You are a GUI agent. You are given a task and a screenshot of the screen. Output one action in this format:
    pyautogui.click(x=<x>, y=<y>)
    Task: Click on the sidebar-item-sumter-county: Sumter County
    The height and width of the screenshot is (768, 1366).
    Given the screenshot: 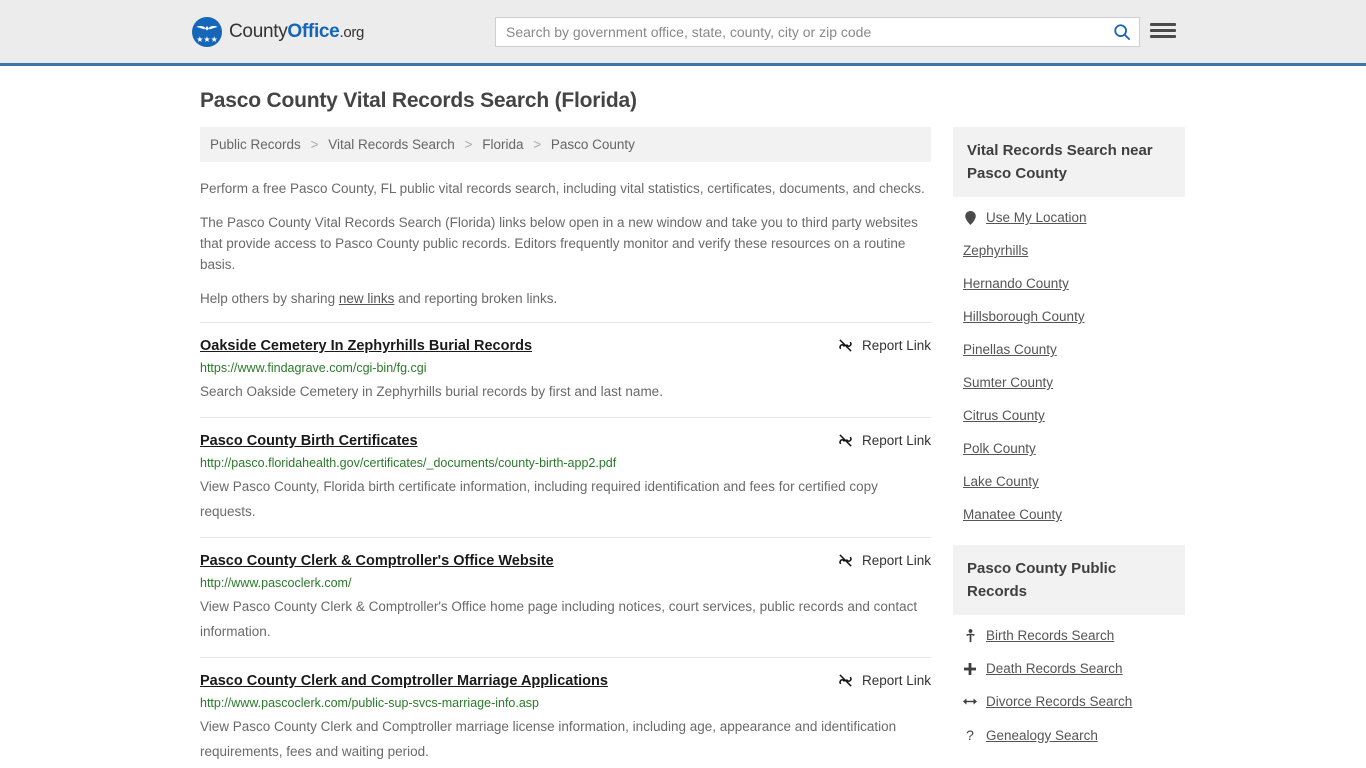 What is the action you would take?
    pyautogui.click(x=1069, y=382)
    